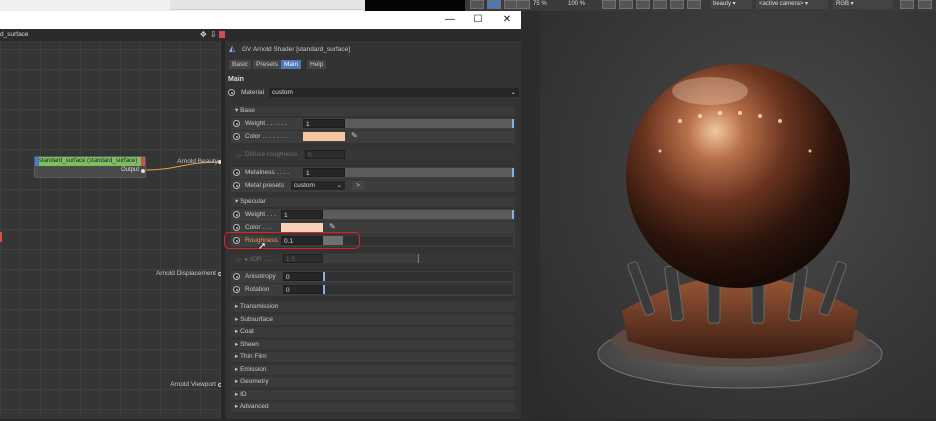 This screenshot has width=936, height=421. What do you see at coordinates (303, 258) in the screenshot?
I see `specular-ior-input: 1.5` at bounding box center [303, 258].